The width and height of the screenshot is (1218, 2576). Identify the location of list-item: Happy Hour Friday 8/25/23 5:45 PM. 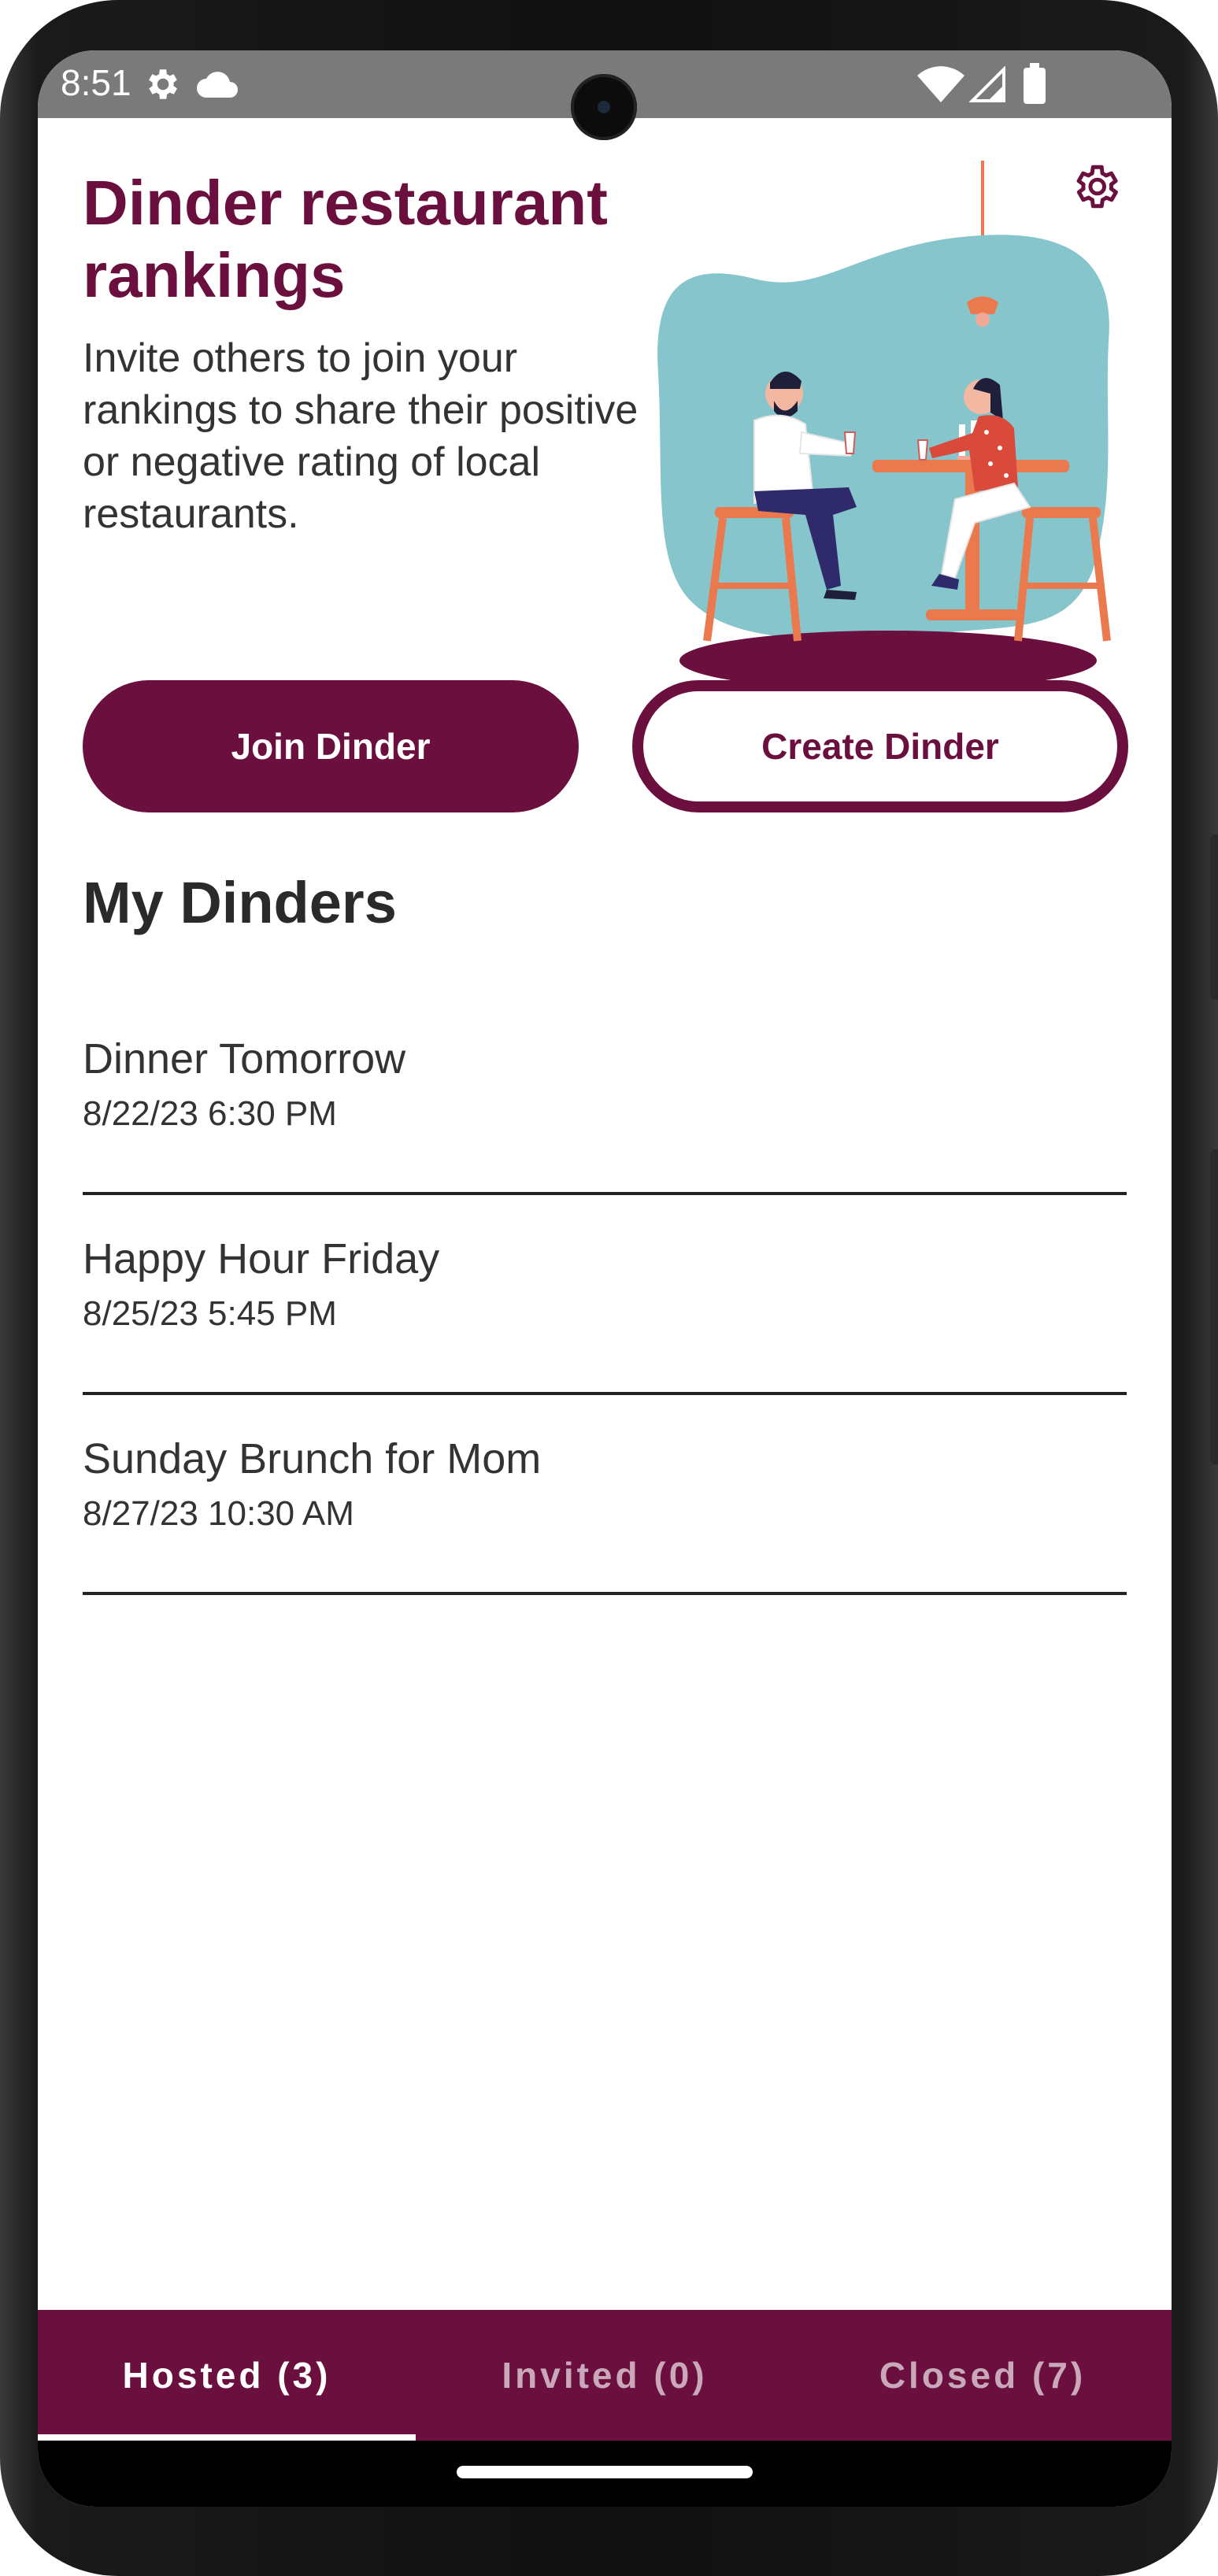
(605, 1295).